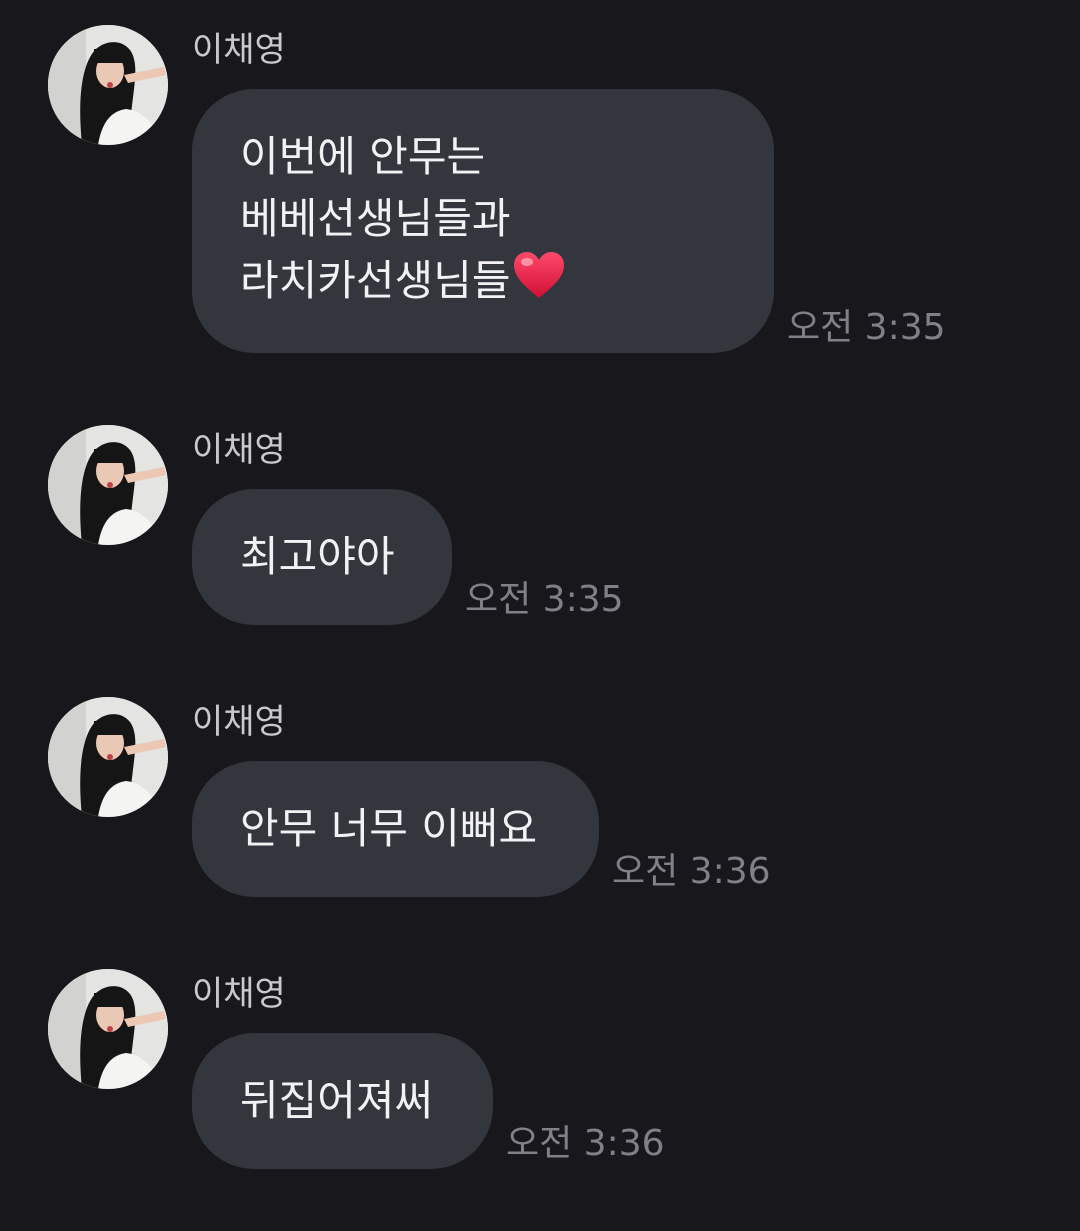 This screenshot has height=1231, width=1080. I want to click on message-text: 안무 너무 이뻐요, so click(389, 828).